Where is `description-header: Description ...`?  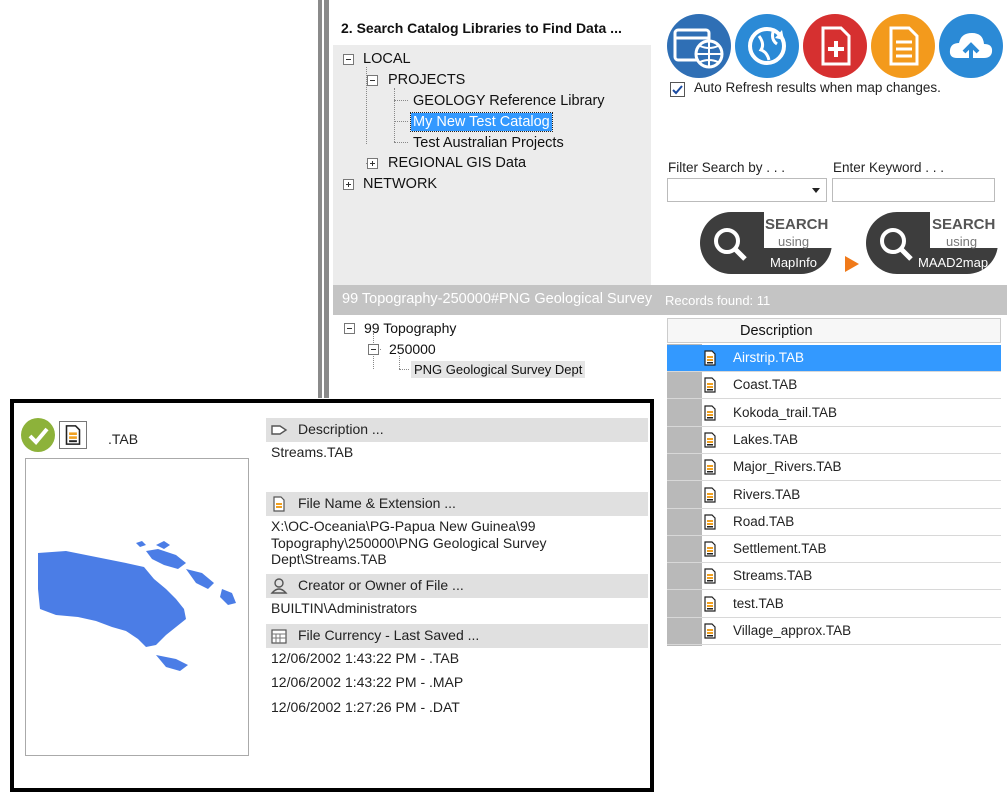 description-header: Description ... is located at coordinates (457, 430).